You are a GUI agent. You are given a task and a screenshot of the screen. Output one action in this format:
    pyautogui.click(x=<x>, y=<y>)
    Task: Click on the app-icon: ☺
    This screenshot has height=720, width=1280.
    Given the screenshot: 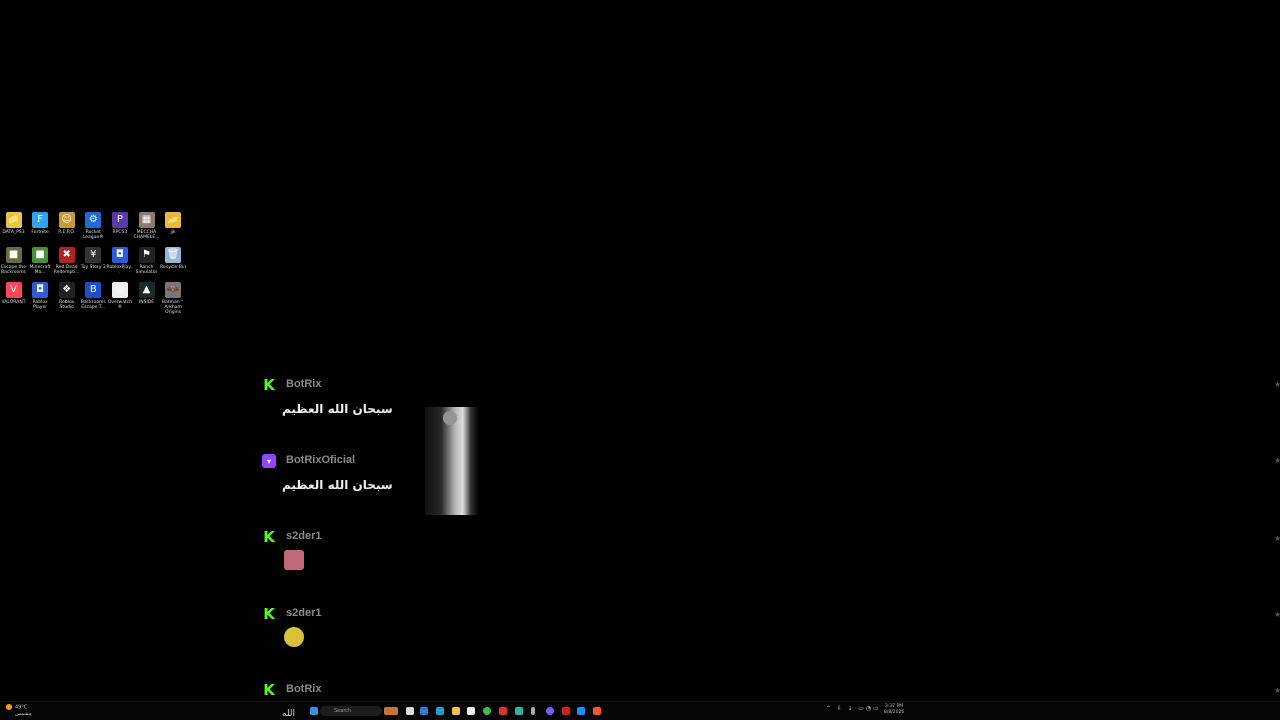 What is the action you would take?
    pyautogui.click(x=66, y=220)
    